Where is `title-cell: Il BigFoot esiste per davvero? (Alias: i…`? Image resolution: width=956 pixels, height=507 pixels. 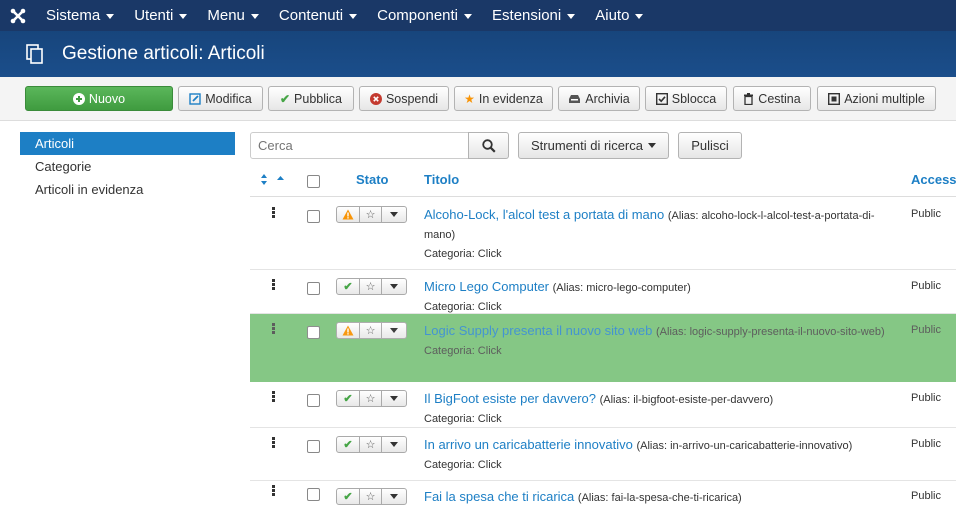 title-cell: Il BigFoot esiste per davvero? (Alias: i… is located at coordinates (659, 409).